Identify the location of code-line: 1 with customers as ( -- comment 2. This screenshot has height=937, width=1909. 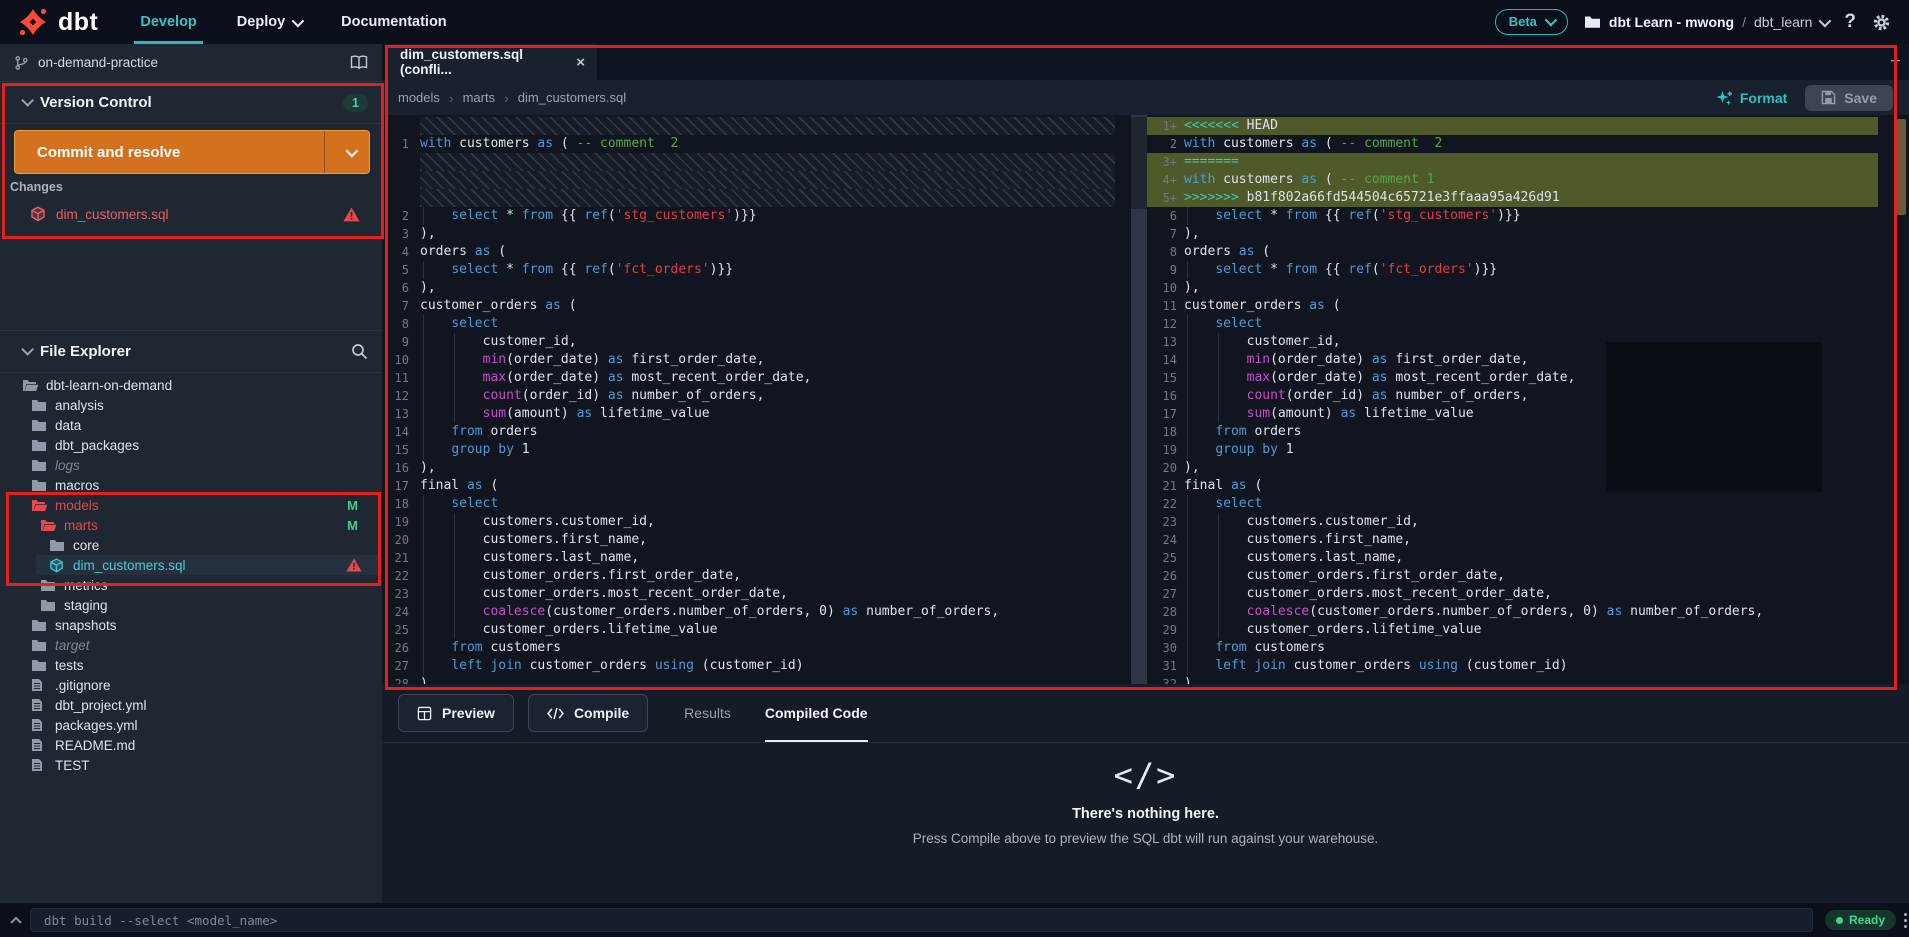
(750, 144).